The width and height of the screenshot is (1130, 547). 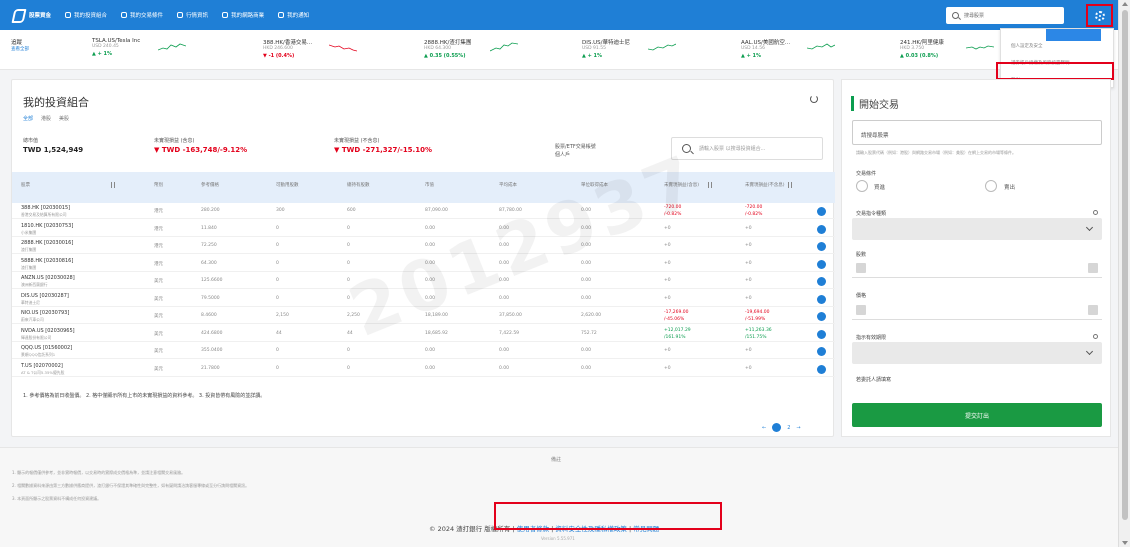 What do you see at coordinates (192, 15) in the screenshot?
I see `nav-item-market-info: 行情資訊` at bounding box center [192, 15].